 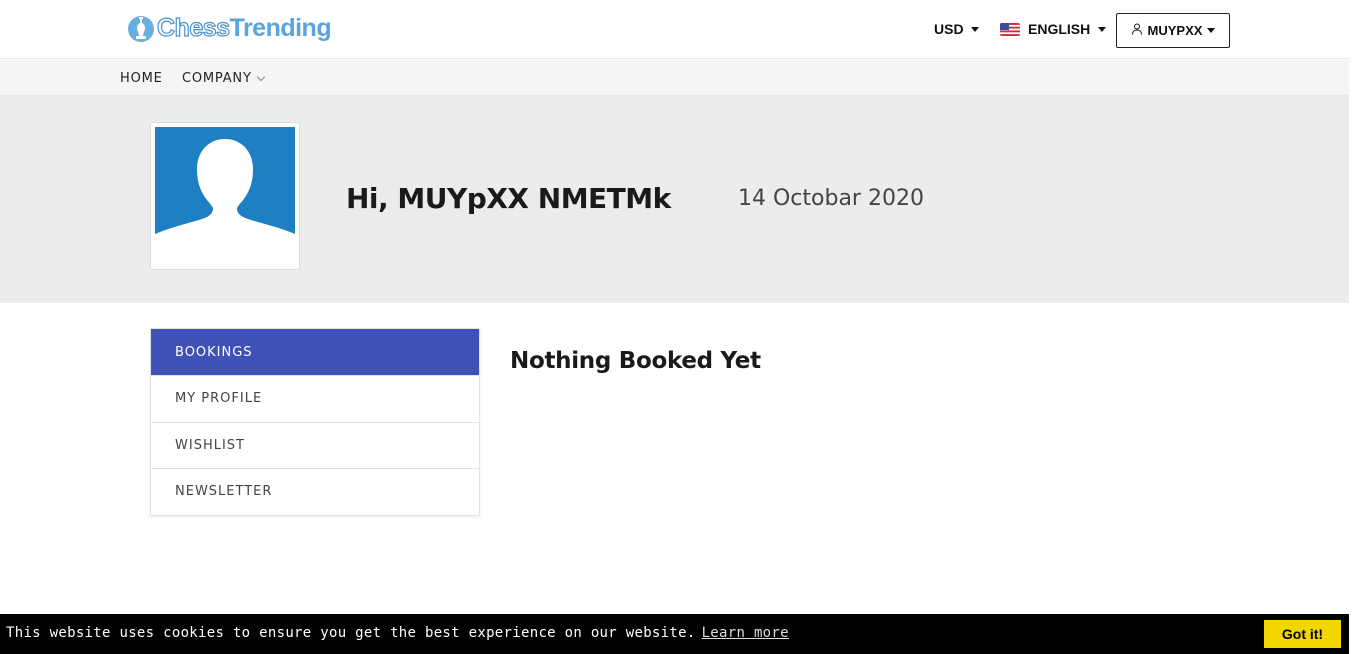 I want to click on sidebar-item-wishlist: WISHLIST, so click(x=315, y=445).